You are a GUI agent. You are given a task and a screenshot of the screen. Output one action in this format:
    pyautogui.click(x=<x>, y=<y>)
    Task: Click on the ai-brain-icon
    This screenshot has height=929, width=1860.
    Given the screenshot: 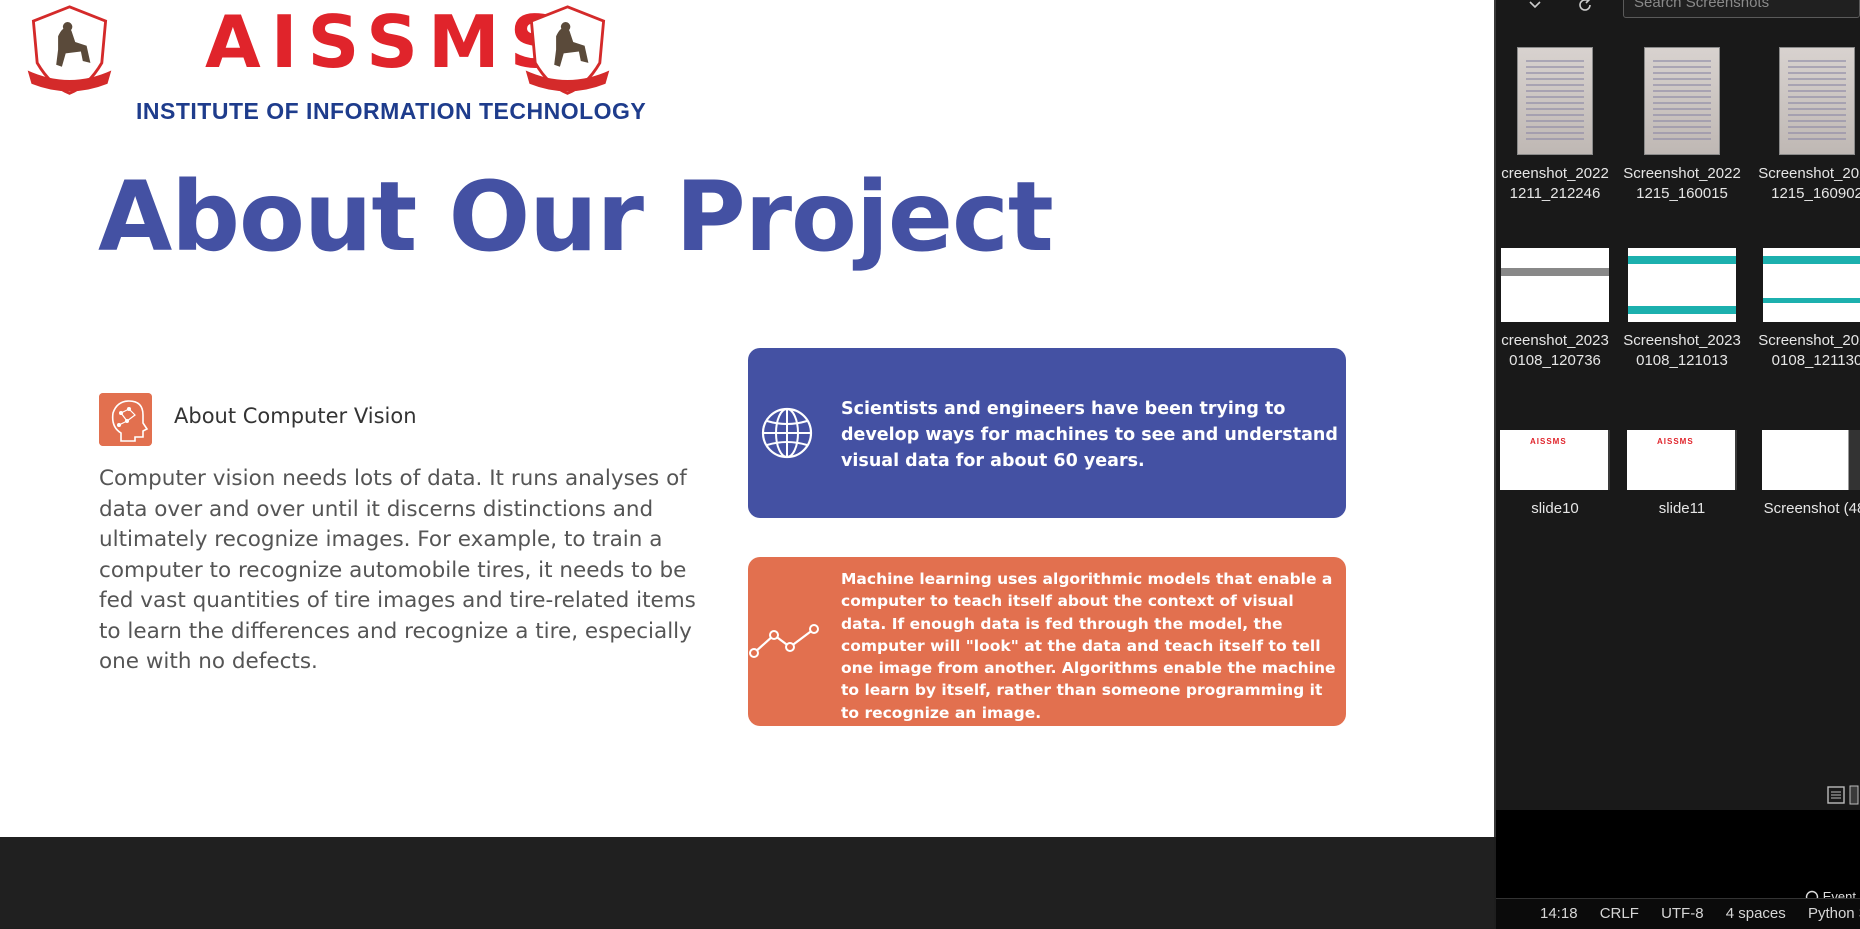 What is the action you would take?
    pyautogui.click(x=125, y=419)
    